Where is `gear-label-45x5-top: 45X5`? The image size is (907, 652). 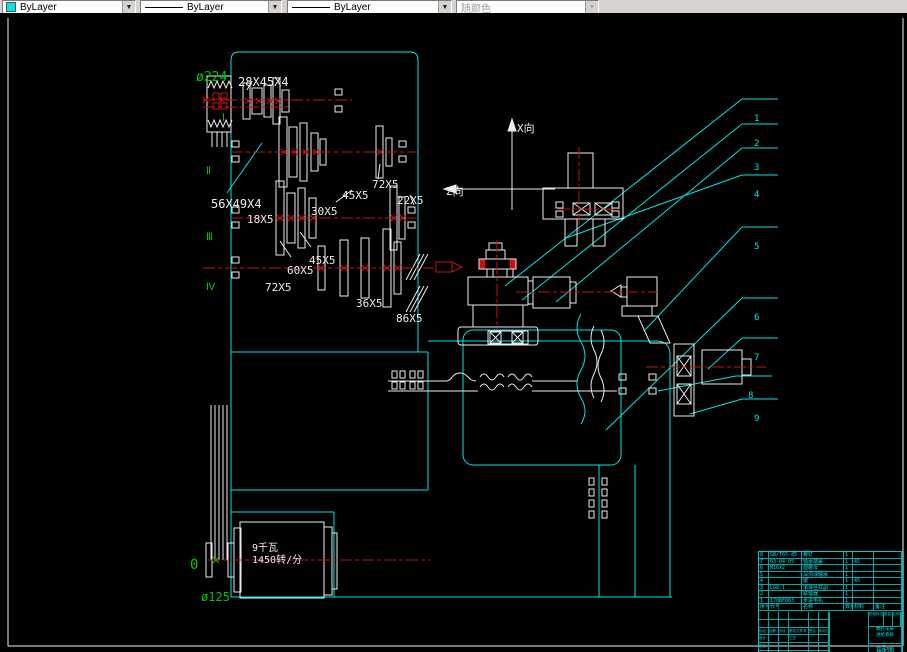
gear-label-45x5-top: 45X5 is located at coordinates (355, 195).